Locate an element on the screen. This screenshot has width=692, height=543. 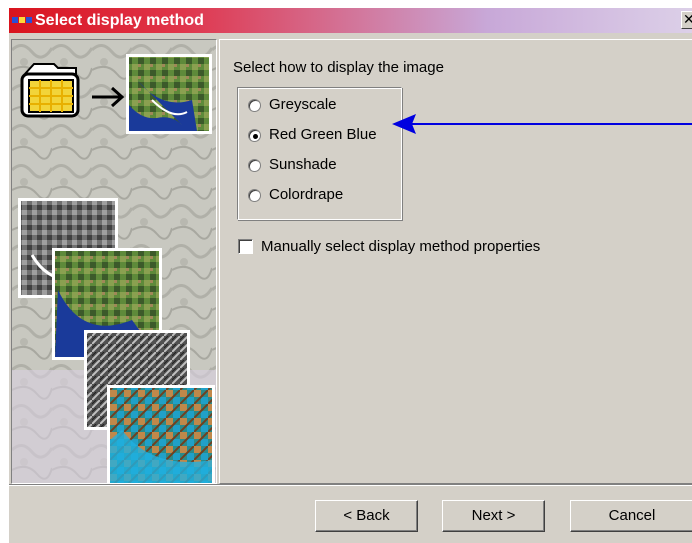
close-button: ✕ is located at coordinates (686, 20).